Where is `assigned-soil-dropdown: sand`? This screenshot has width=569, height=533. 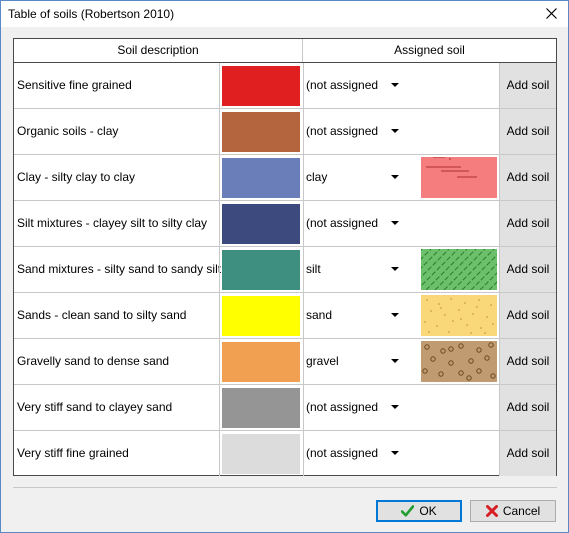 assigned-soil-dropdown: sand is located at coordinates (401, 315).